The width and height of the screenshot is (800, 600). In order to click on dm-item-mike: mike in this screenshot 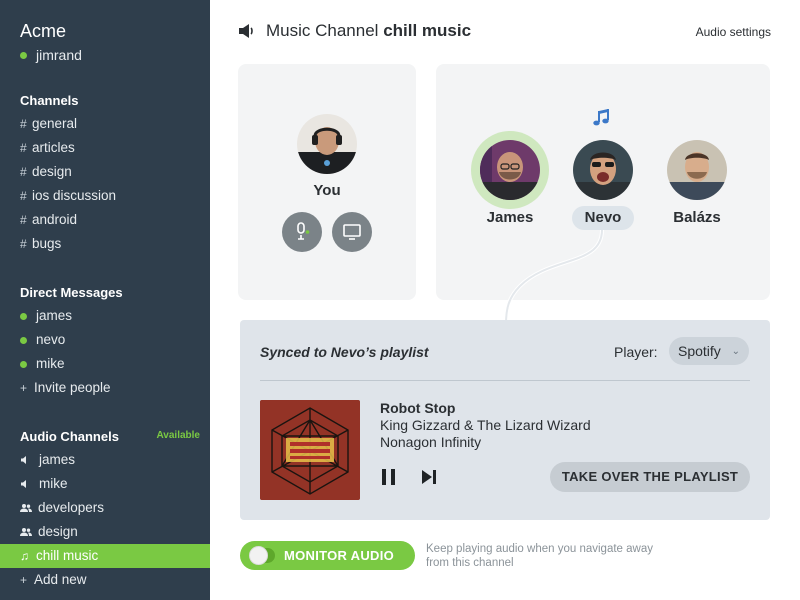, I will do `click(105, 364)`.